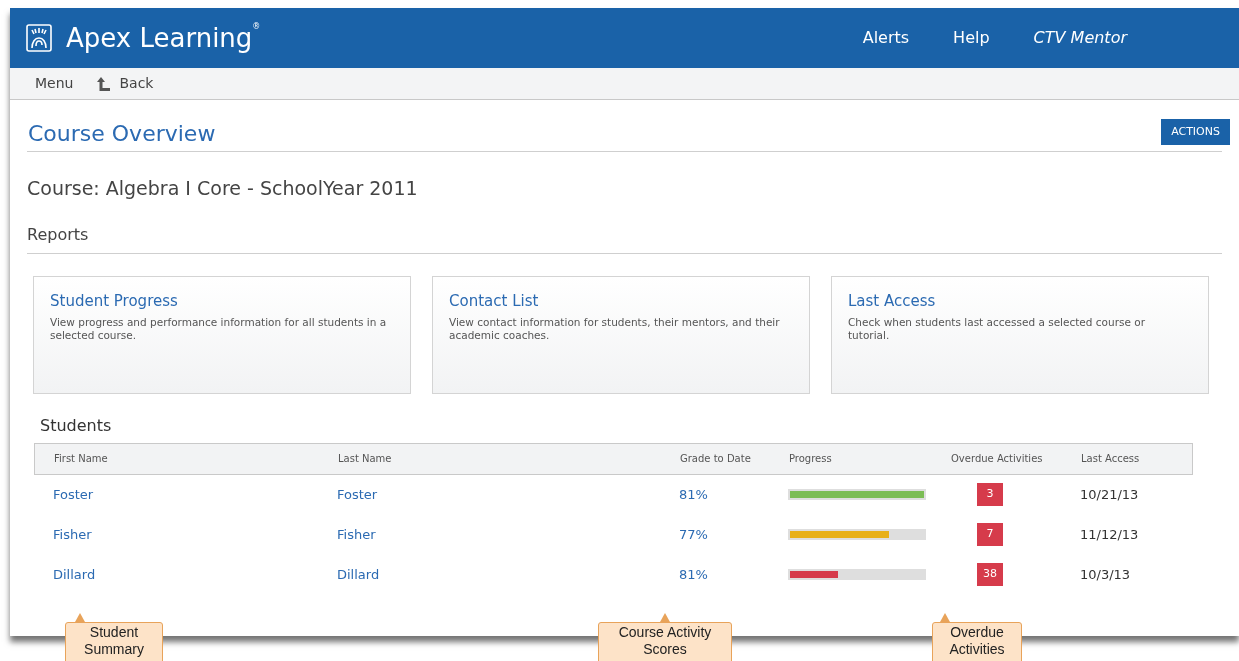  I want to click on column-header: Overdue Activities, so click(1016, 458).